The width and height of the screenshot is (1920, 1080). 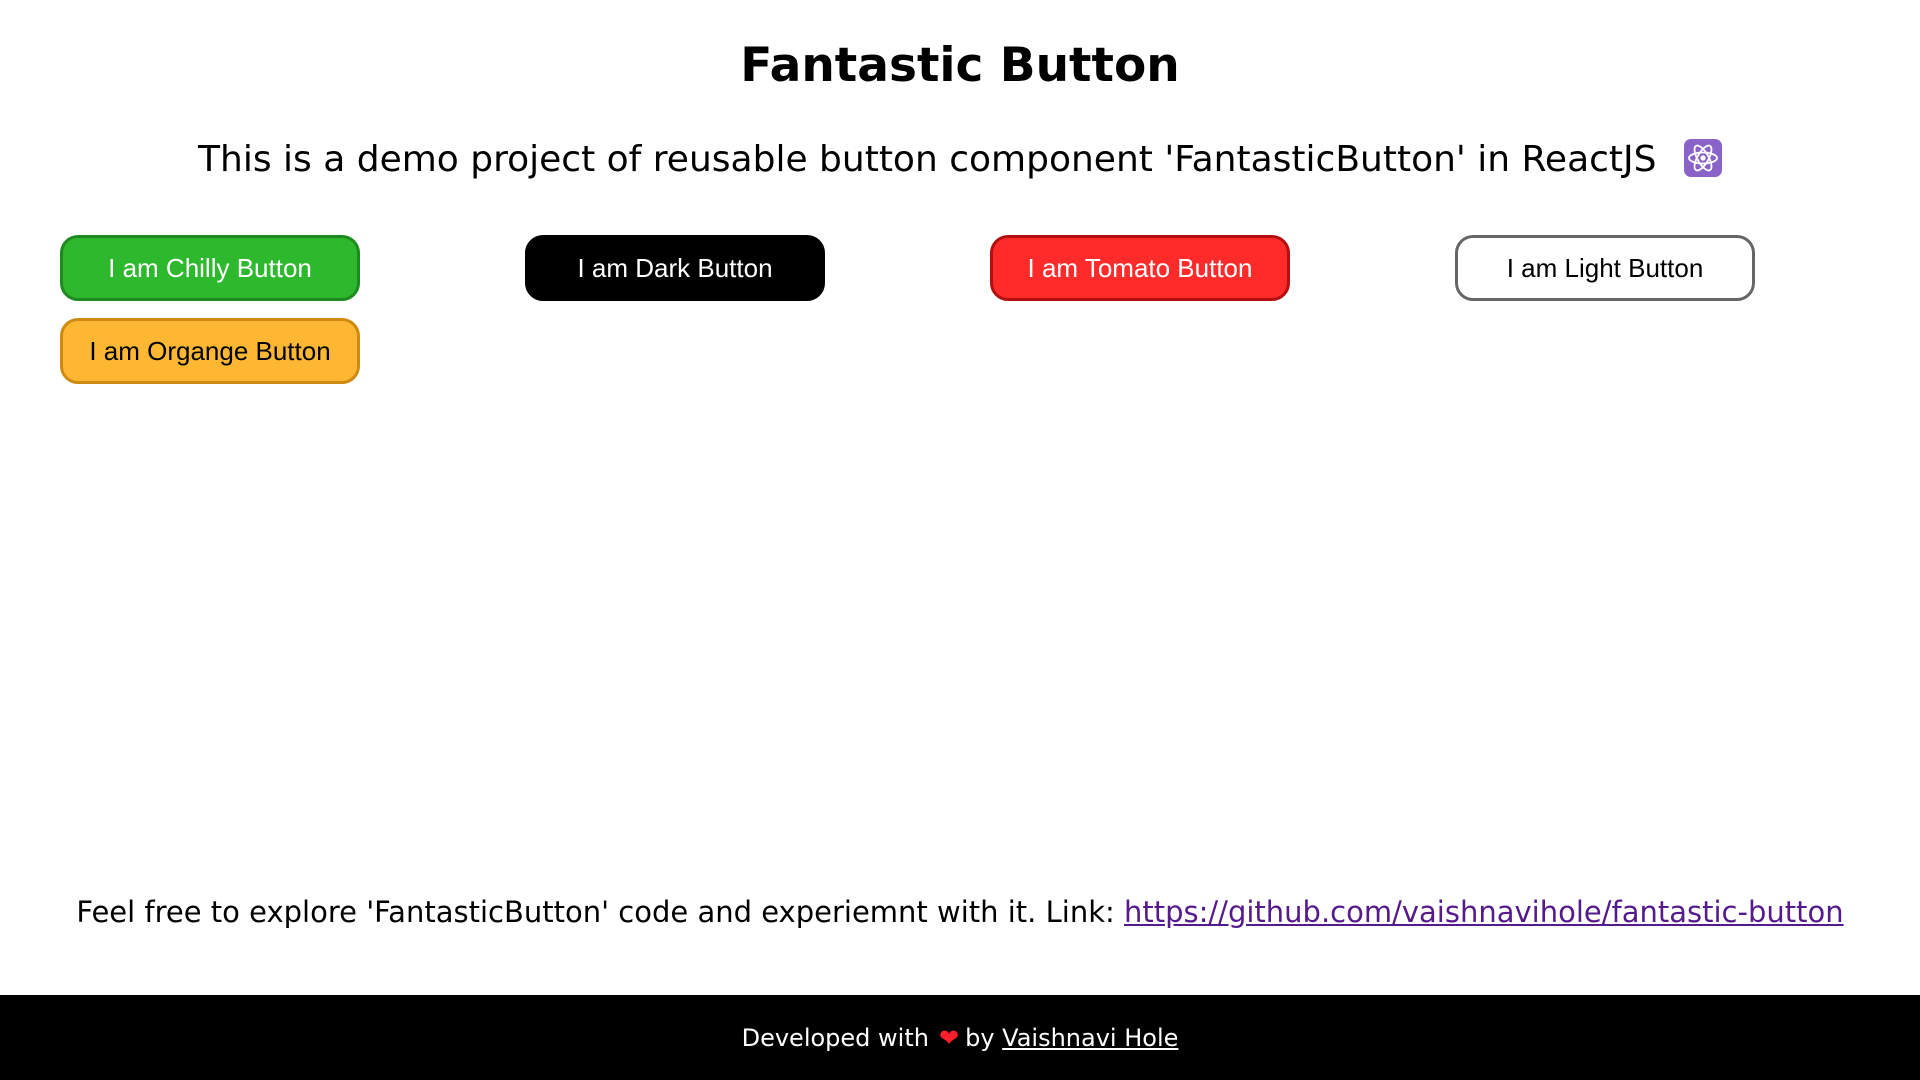 I want to click on page-title: Fantastic Button, so click(x=960, y=65).